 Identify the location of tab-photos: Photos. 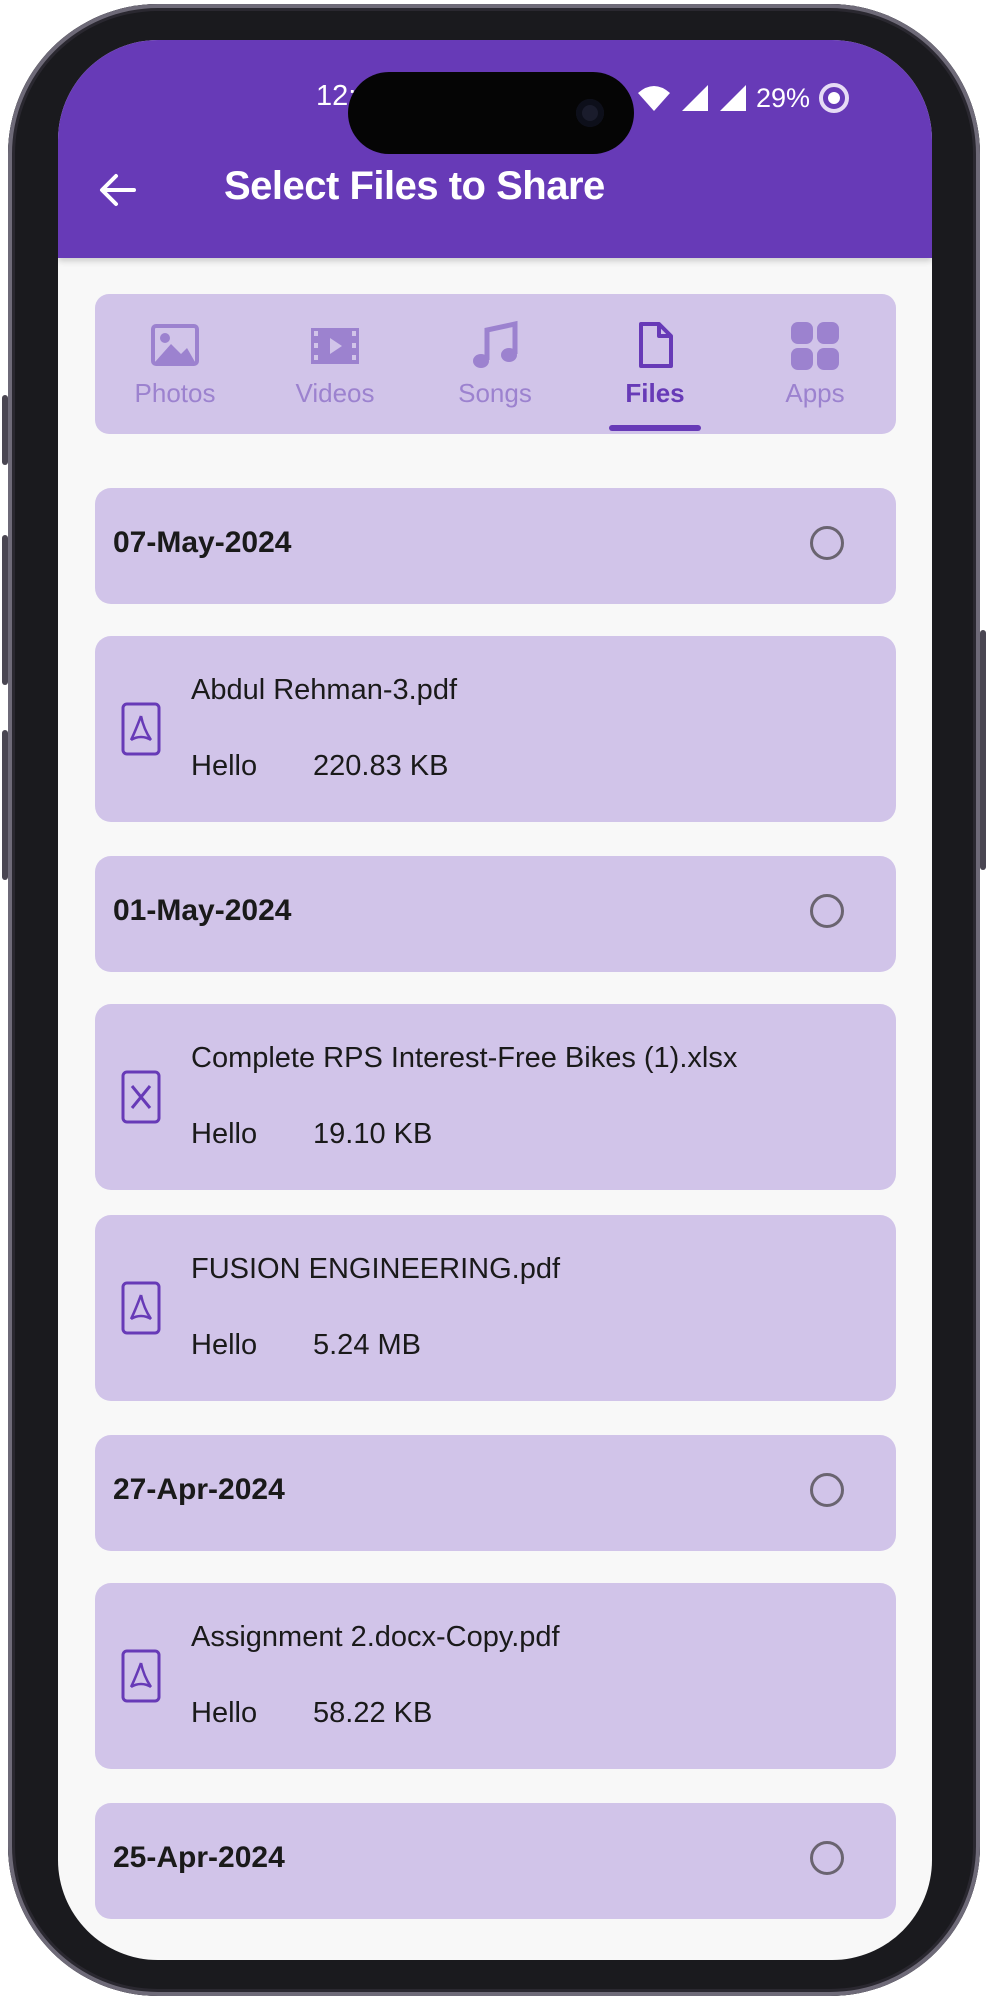
(175, 364).